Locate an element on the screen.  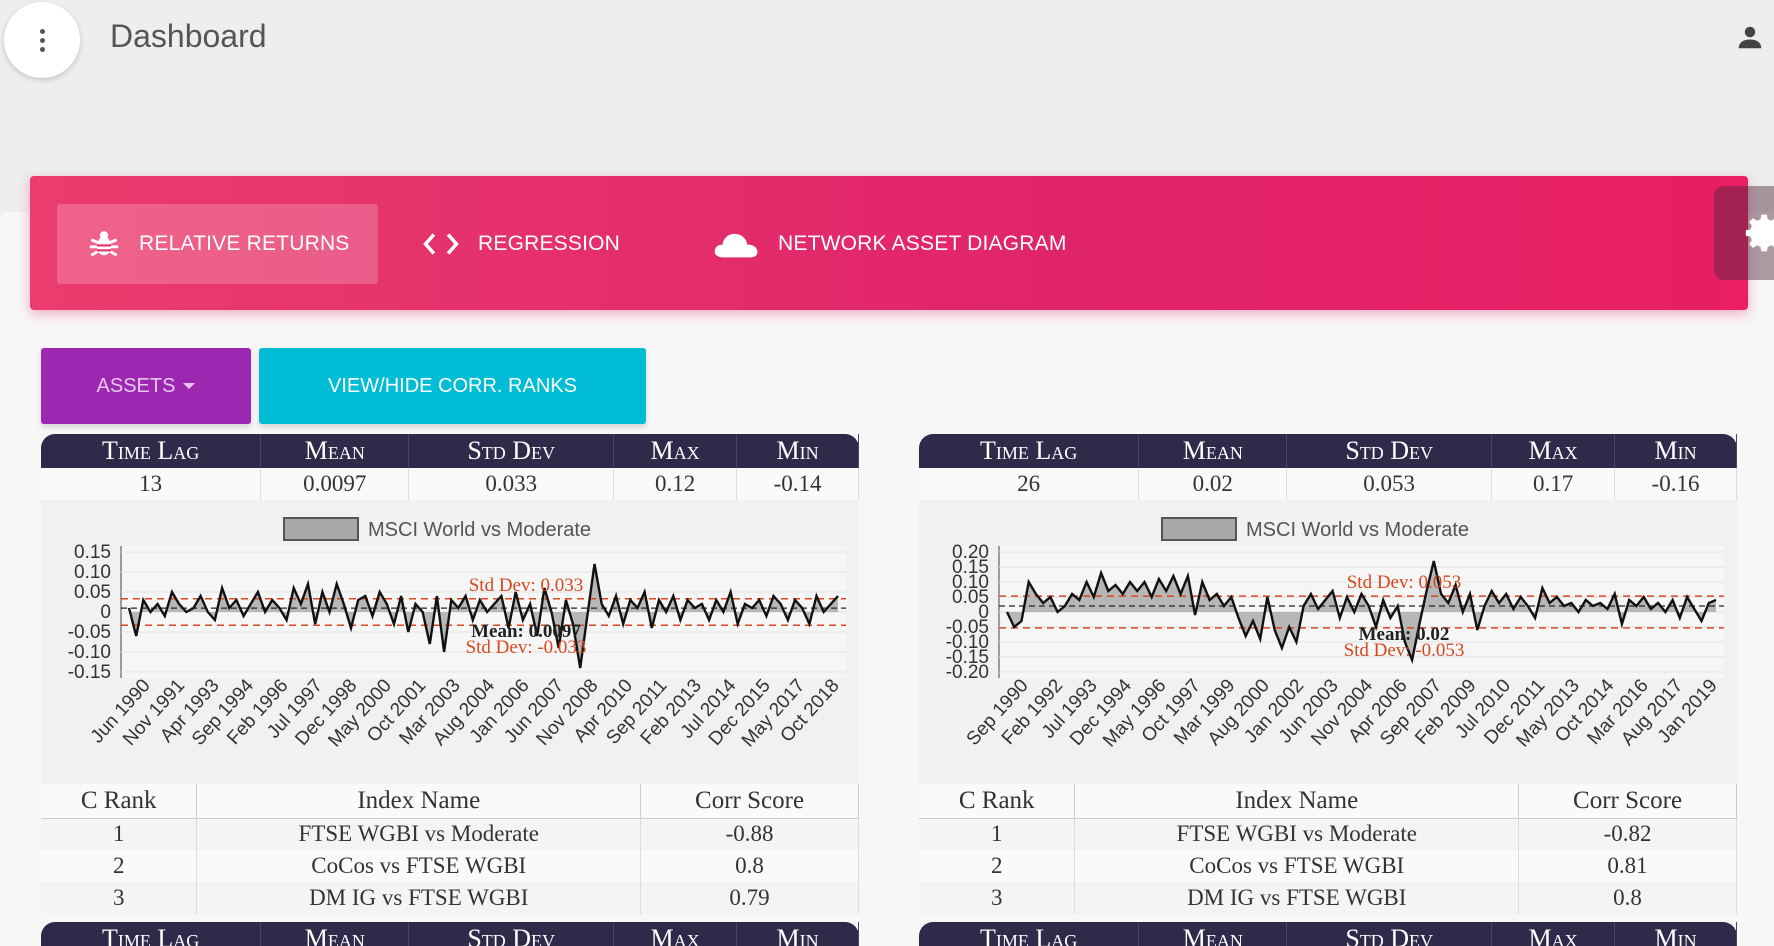
assets-dropdown-button: ASSETS is located at coordinates (146, 386).